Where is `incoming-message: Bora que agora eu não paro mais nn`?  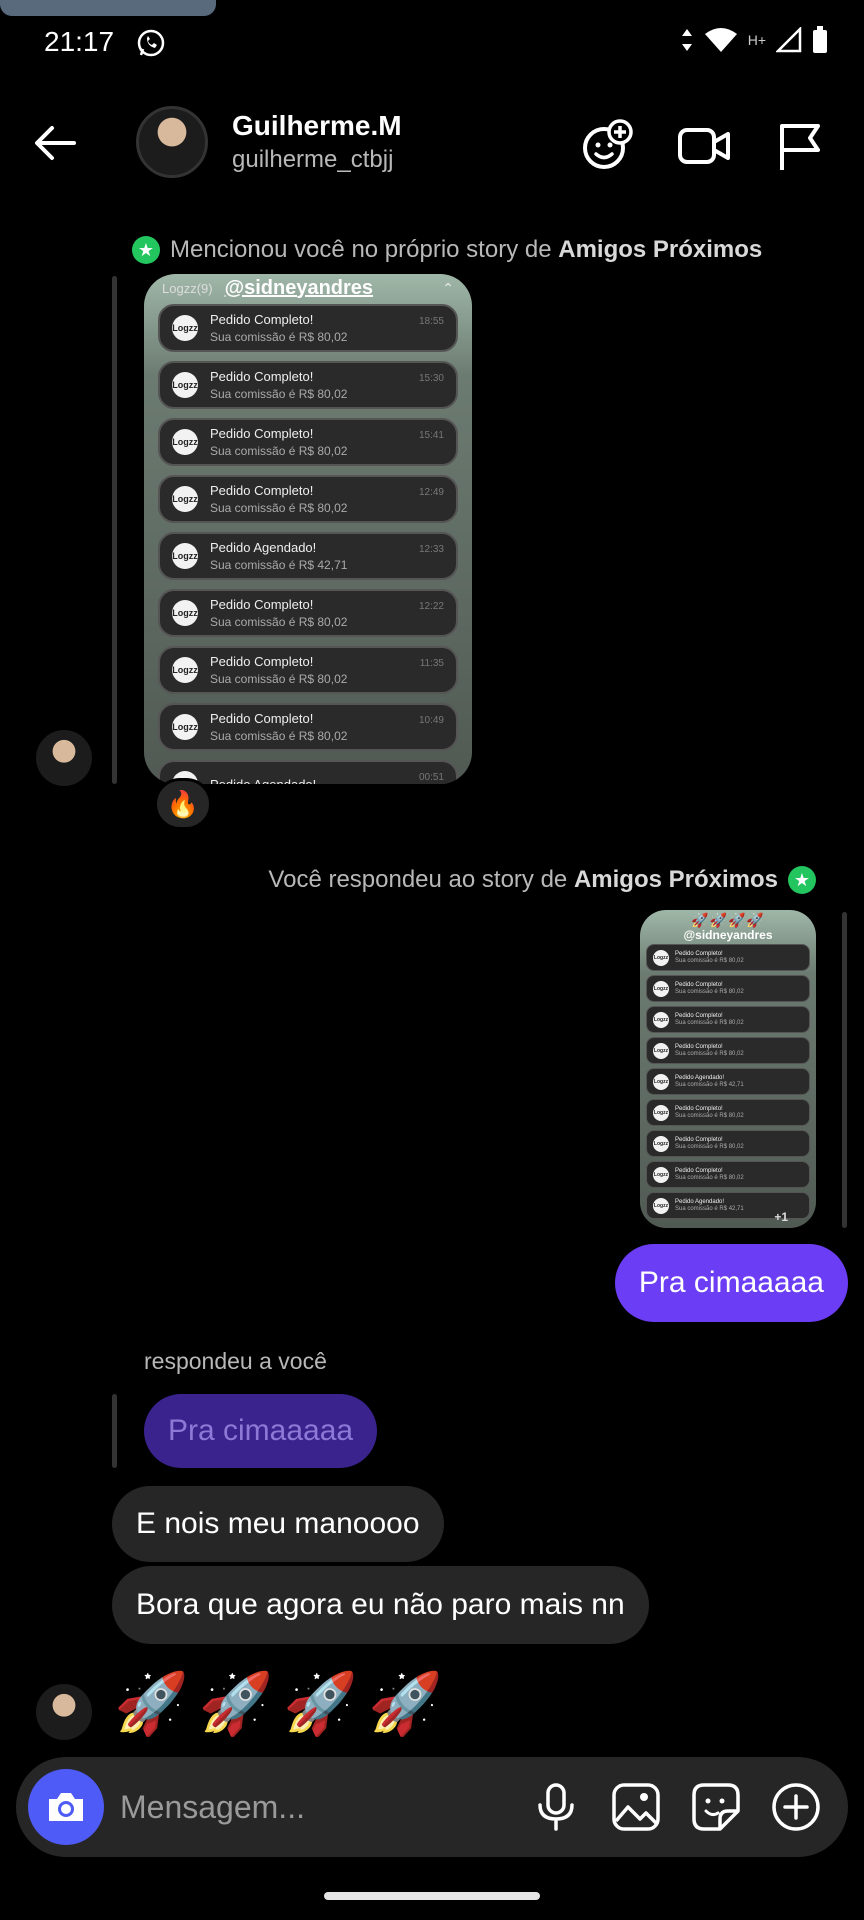
incoming-message: Bora que agora eu não paro mais nn is located at coordinates (380, 1605).